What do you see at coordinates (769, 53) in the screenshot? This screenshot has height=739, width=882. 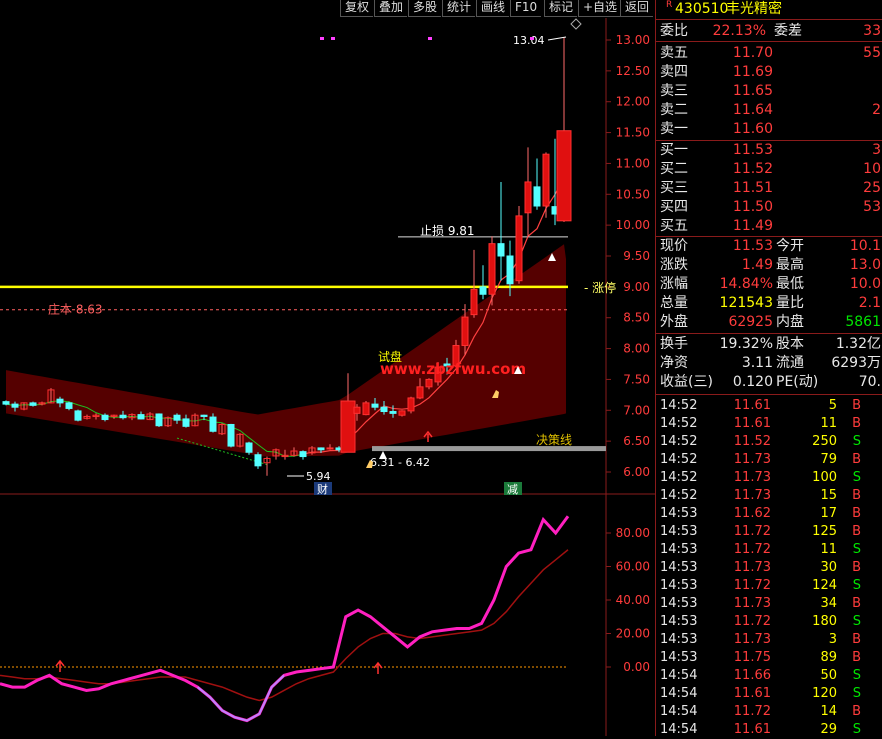 I see `ask-row: 卖五 11.70 55` at bounding box center [769, 53].